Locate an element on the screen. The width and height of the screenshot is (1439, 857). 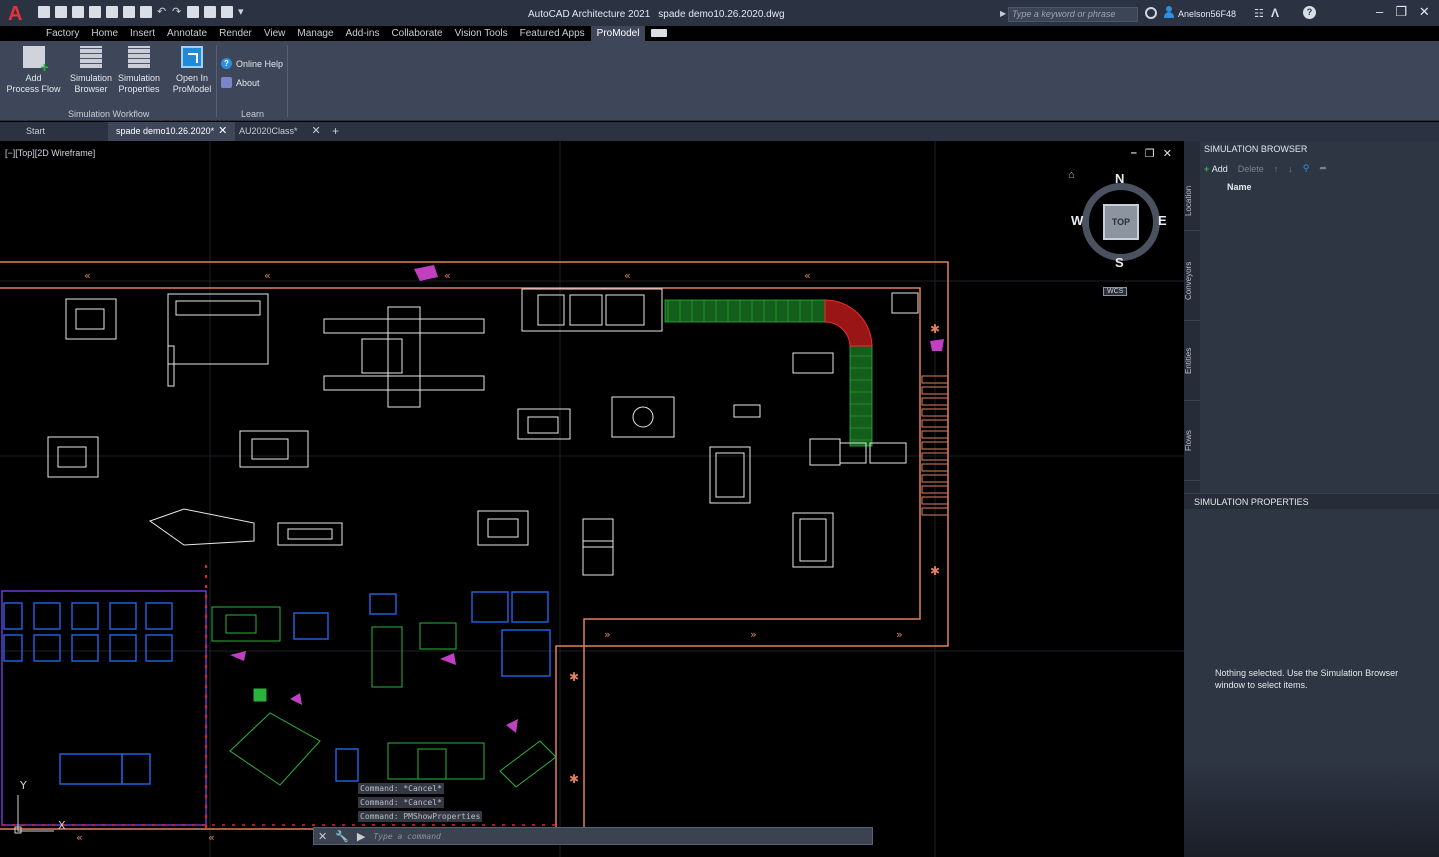
compass-east: E is located at coordinates (1162, 220).